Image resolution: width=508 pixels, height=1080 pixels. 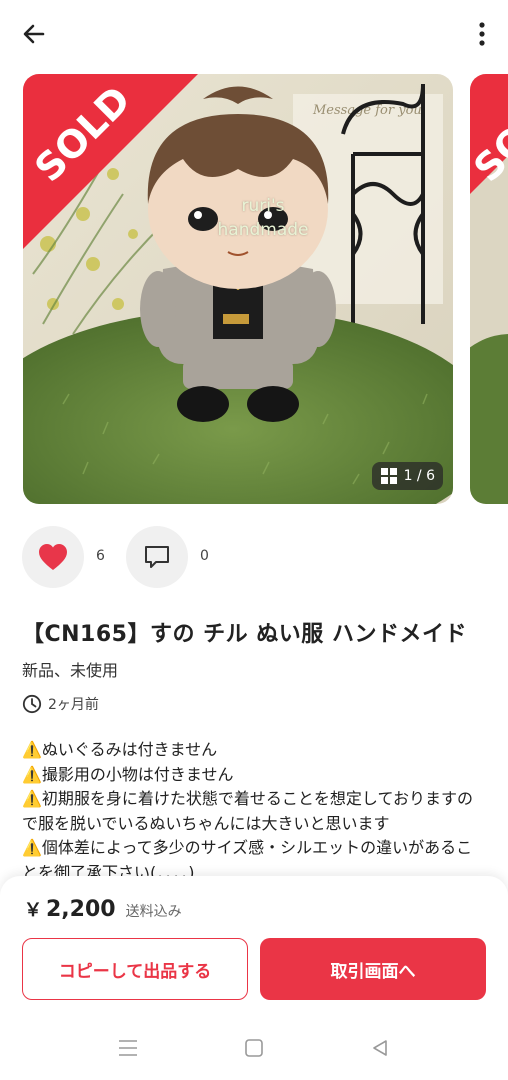 I want to click on watermark-line: handmade, so click(x=263, y=230).